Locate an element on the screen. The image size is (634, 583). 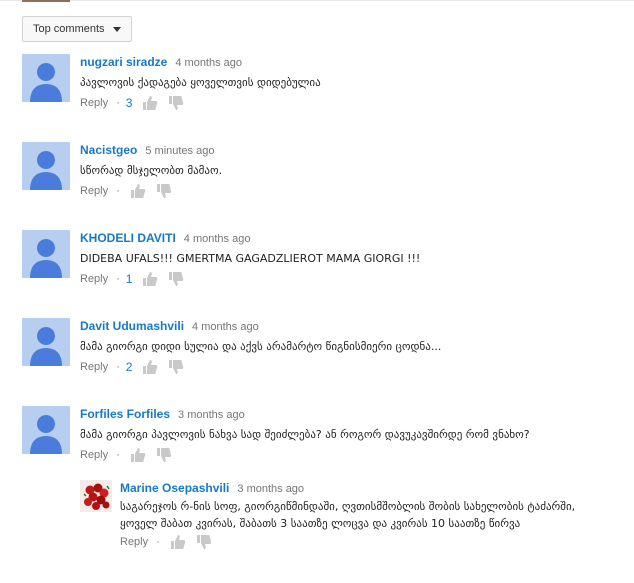
like-count: 2 is located at coordinates (129, 367).